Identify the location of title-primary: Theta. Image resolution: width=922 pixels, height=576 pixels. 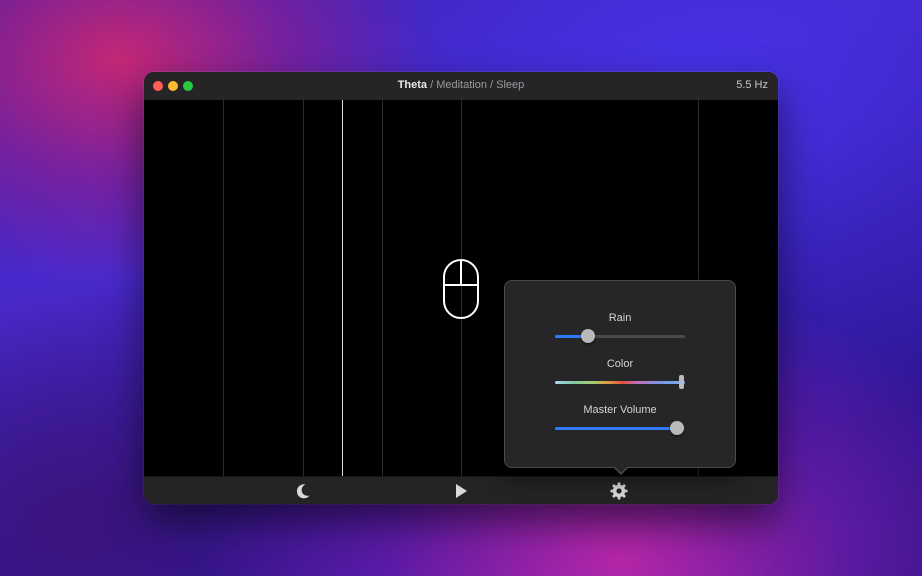
(412, 85).